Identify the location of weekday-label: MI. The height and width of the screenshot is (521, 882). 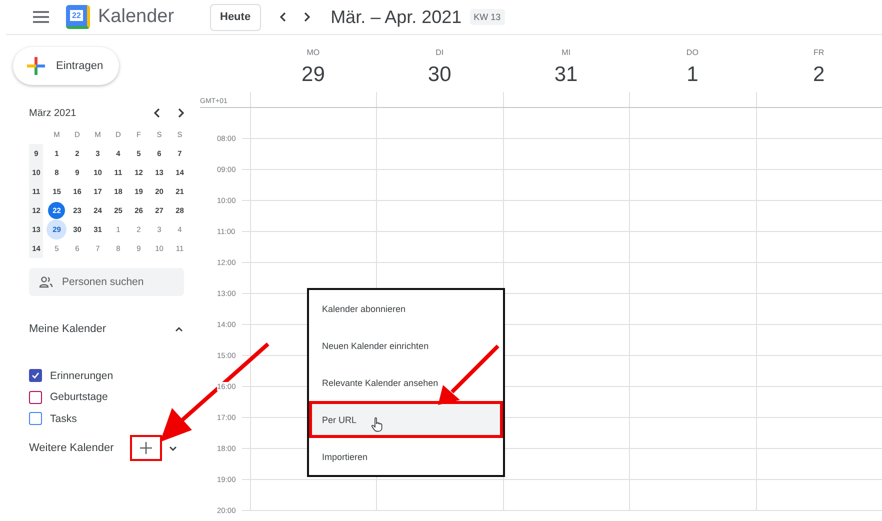
(566, 52).